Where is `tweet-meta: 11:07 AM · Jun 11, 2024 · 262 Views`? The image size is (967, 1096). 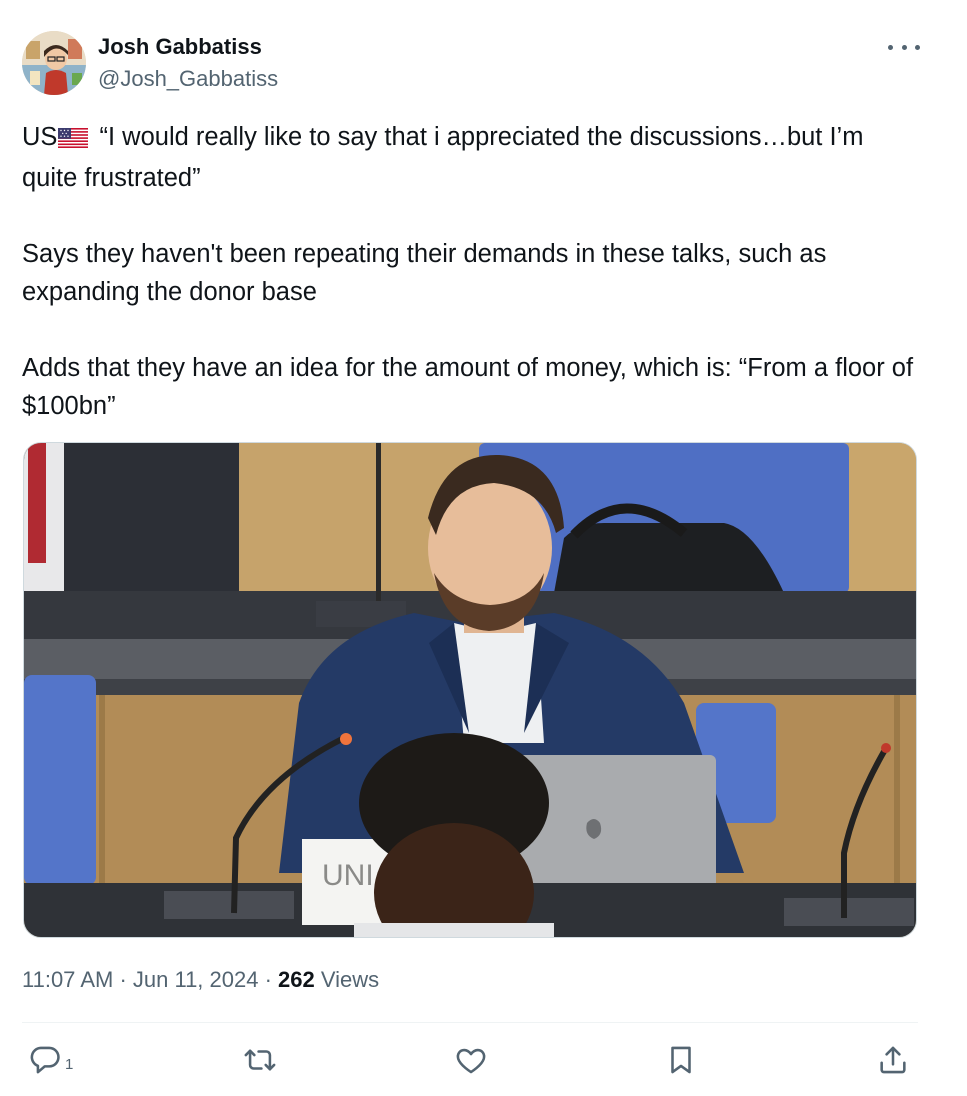 tweet-meta: 11:07 AM · Jun 11, 2024 · 262 Views is located at coordinates (200, 980).